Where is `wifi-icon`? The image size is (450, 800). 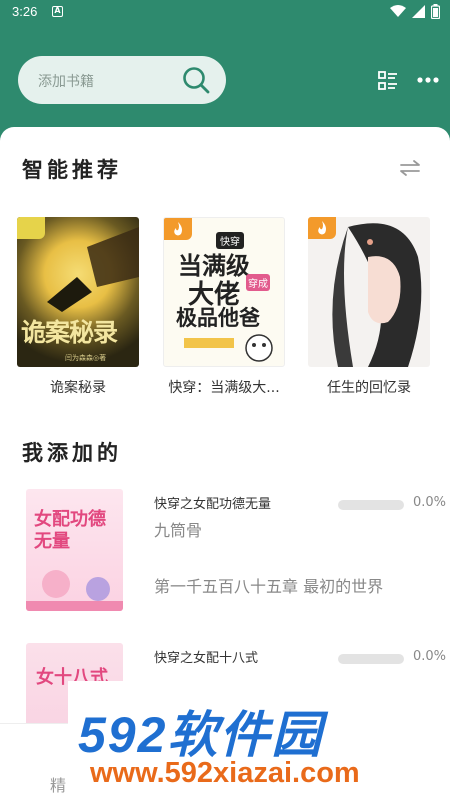
wifi-icon is located at coordinates (398, 11).